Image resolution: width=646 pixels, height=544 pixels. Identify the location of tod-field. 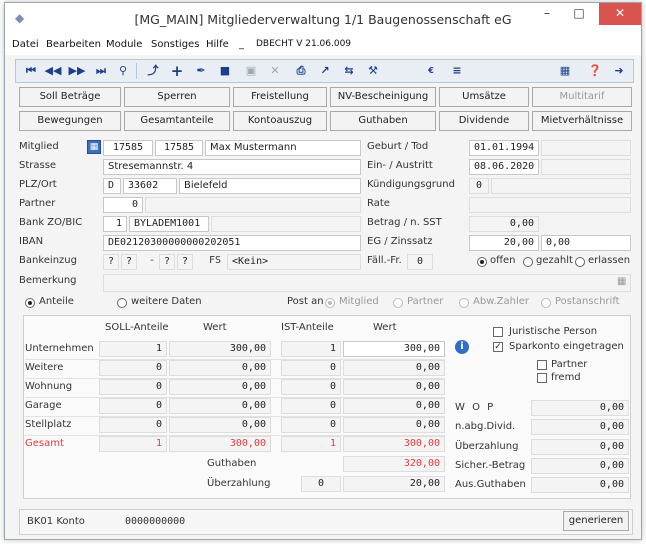
(586, 148).